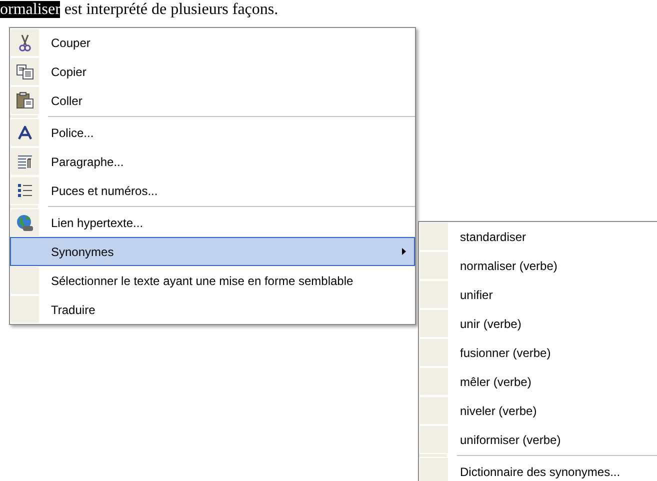 The width and height of the screenshot is (657, 481). I want to click on font-icon, so click(25, 133).